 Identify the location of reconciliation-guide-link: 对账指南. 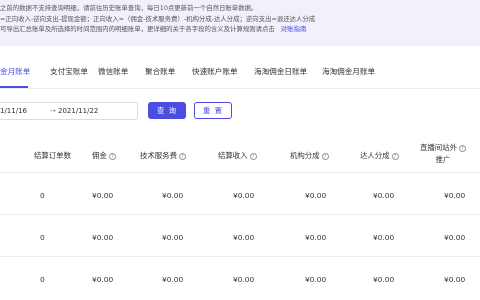
(294, 29).